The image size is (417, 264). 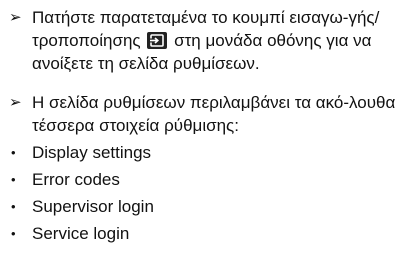 What do you see at coordinates (76, 179) in the screenshot?
I see `list-item-label: Error codes` at bounding box center [76, 179].